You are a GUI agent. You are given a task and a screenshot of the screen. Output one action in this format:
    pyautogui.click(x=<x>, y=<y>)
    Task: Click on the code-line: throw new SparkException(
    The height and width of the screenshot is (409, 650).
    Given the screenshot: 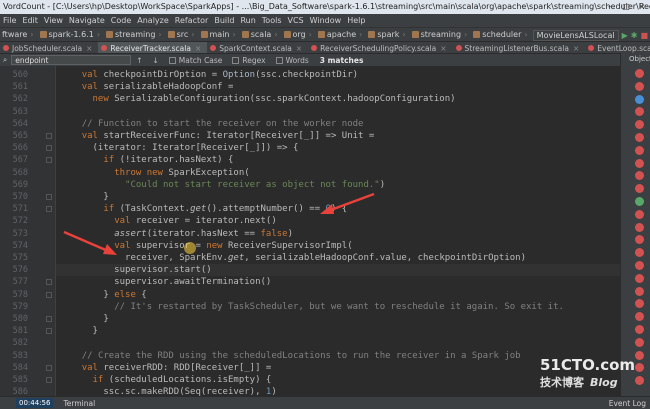 What is the action you would take?
    pyautogui.click(x=338, y=173)
    